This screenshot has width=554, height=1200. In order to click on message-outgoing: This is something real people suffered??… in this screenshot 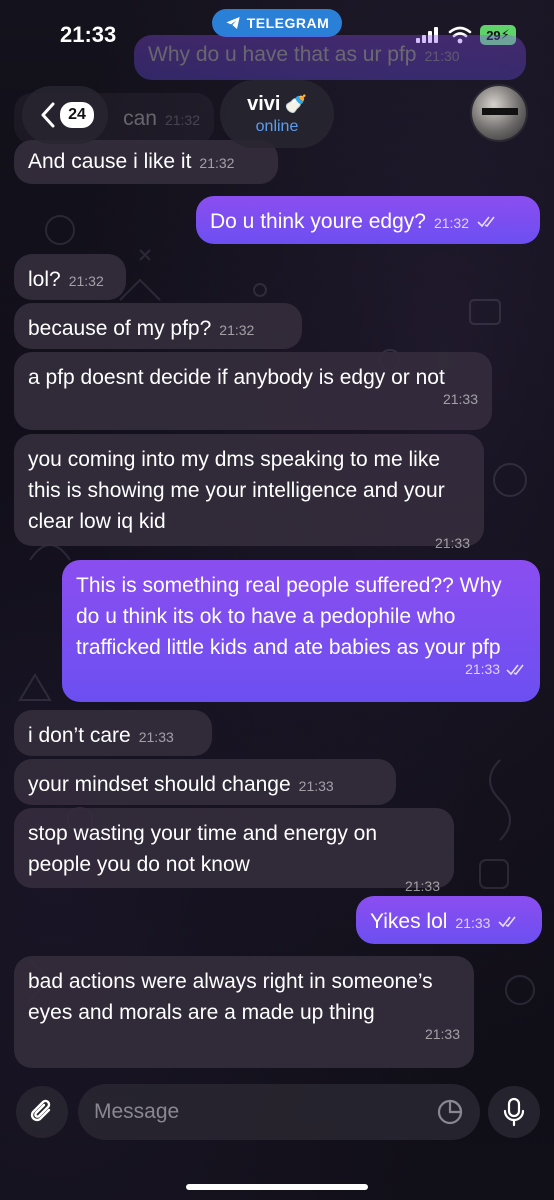, I will do `click(301, 631)`.